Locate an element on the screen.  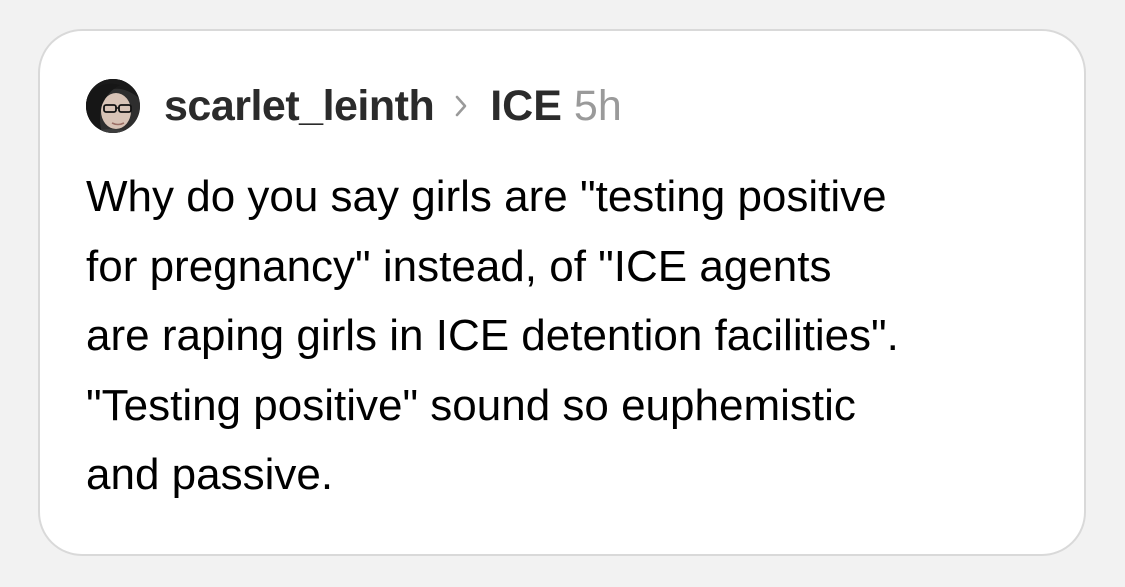
post-body-line: for pregnancy" instead, of "ICE agents is located at coordinates (459, 266).